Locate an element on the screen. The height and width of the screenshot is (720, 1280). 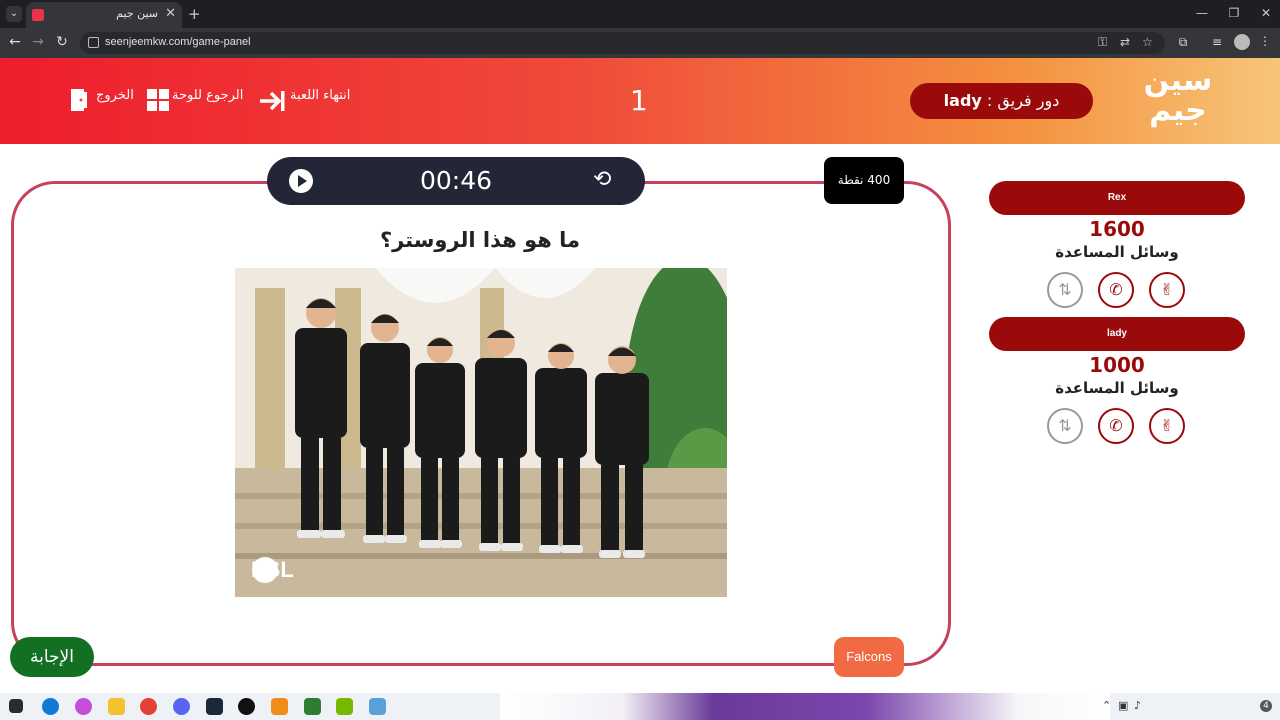
team-score-lady: 1000 is located at coordinates (1117, 365).